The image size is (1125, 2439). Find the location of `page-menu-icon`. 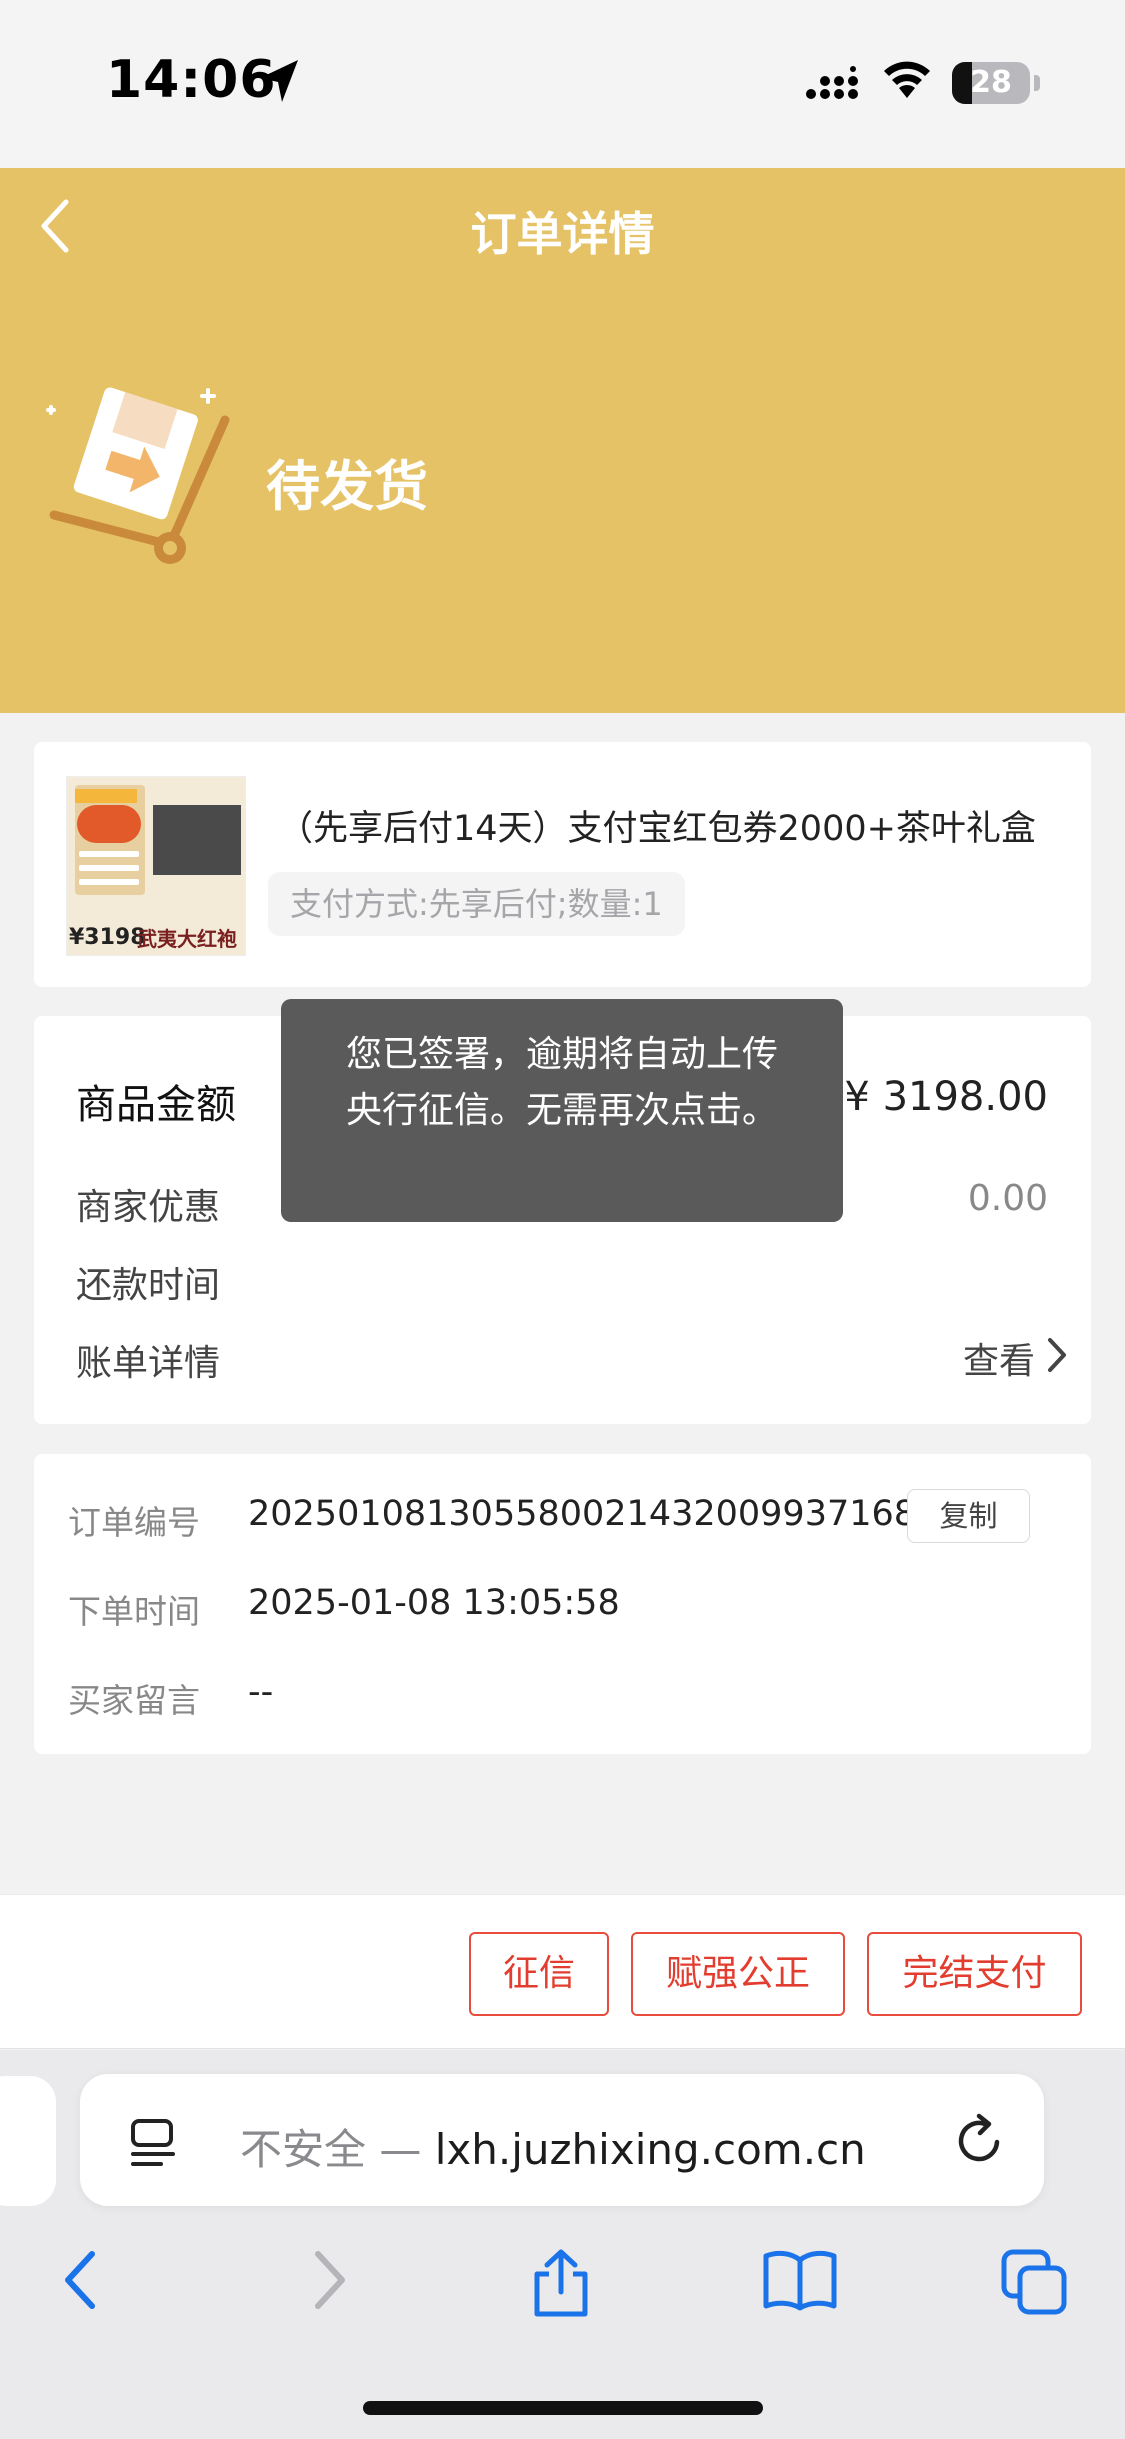

page-menu-icon is located at coordinates (153, 2143).